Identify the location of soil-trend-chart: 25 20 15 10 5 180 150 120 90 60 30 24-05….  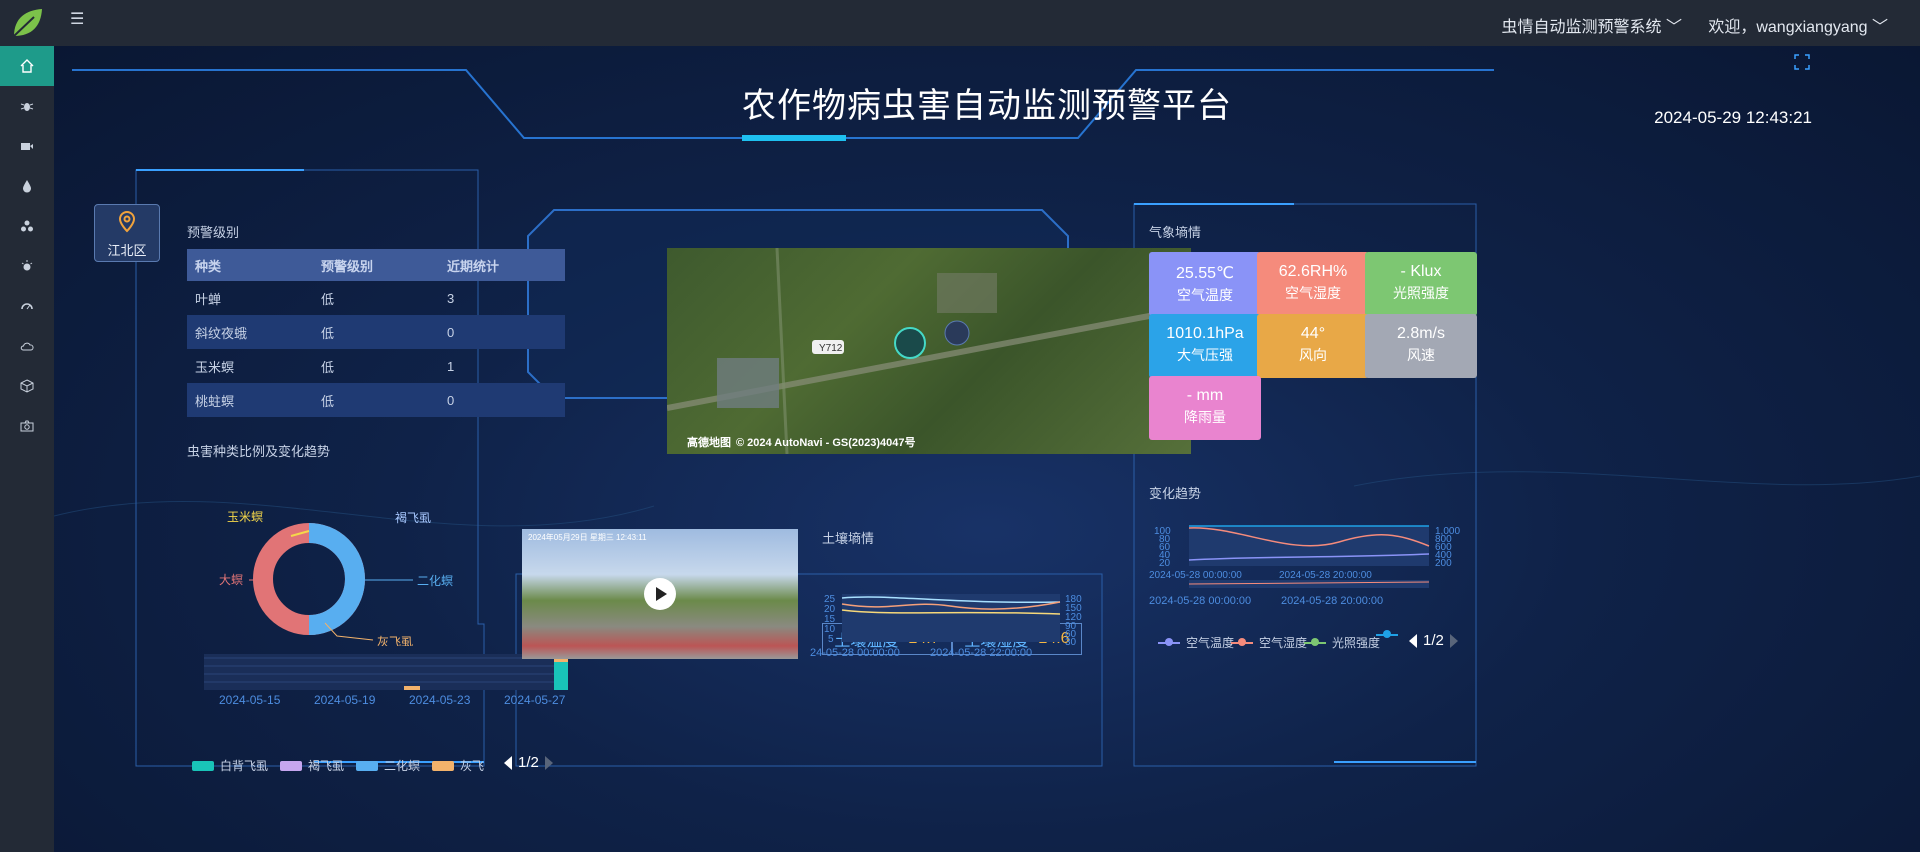
(946, 626).